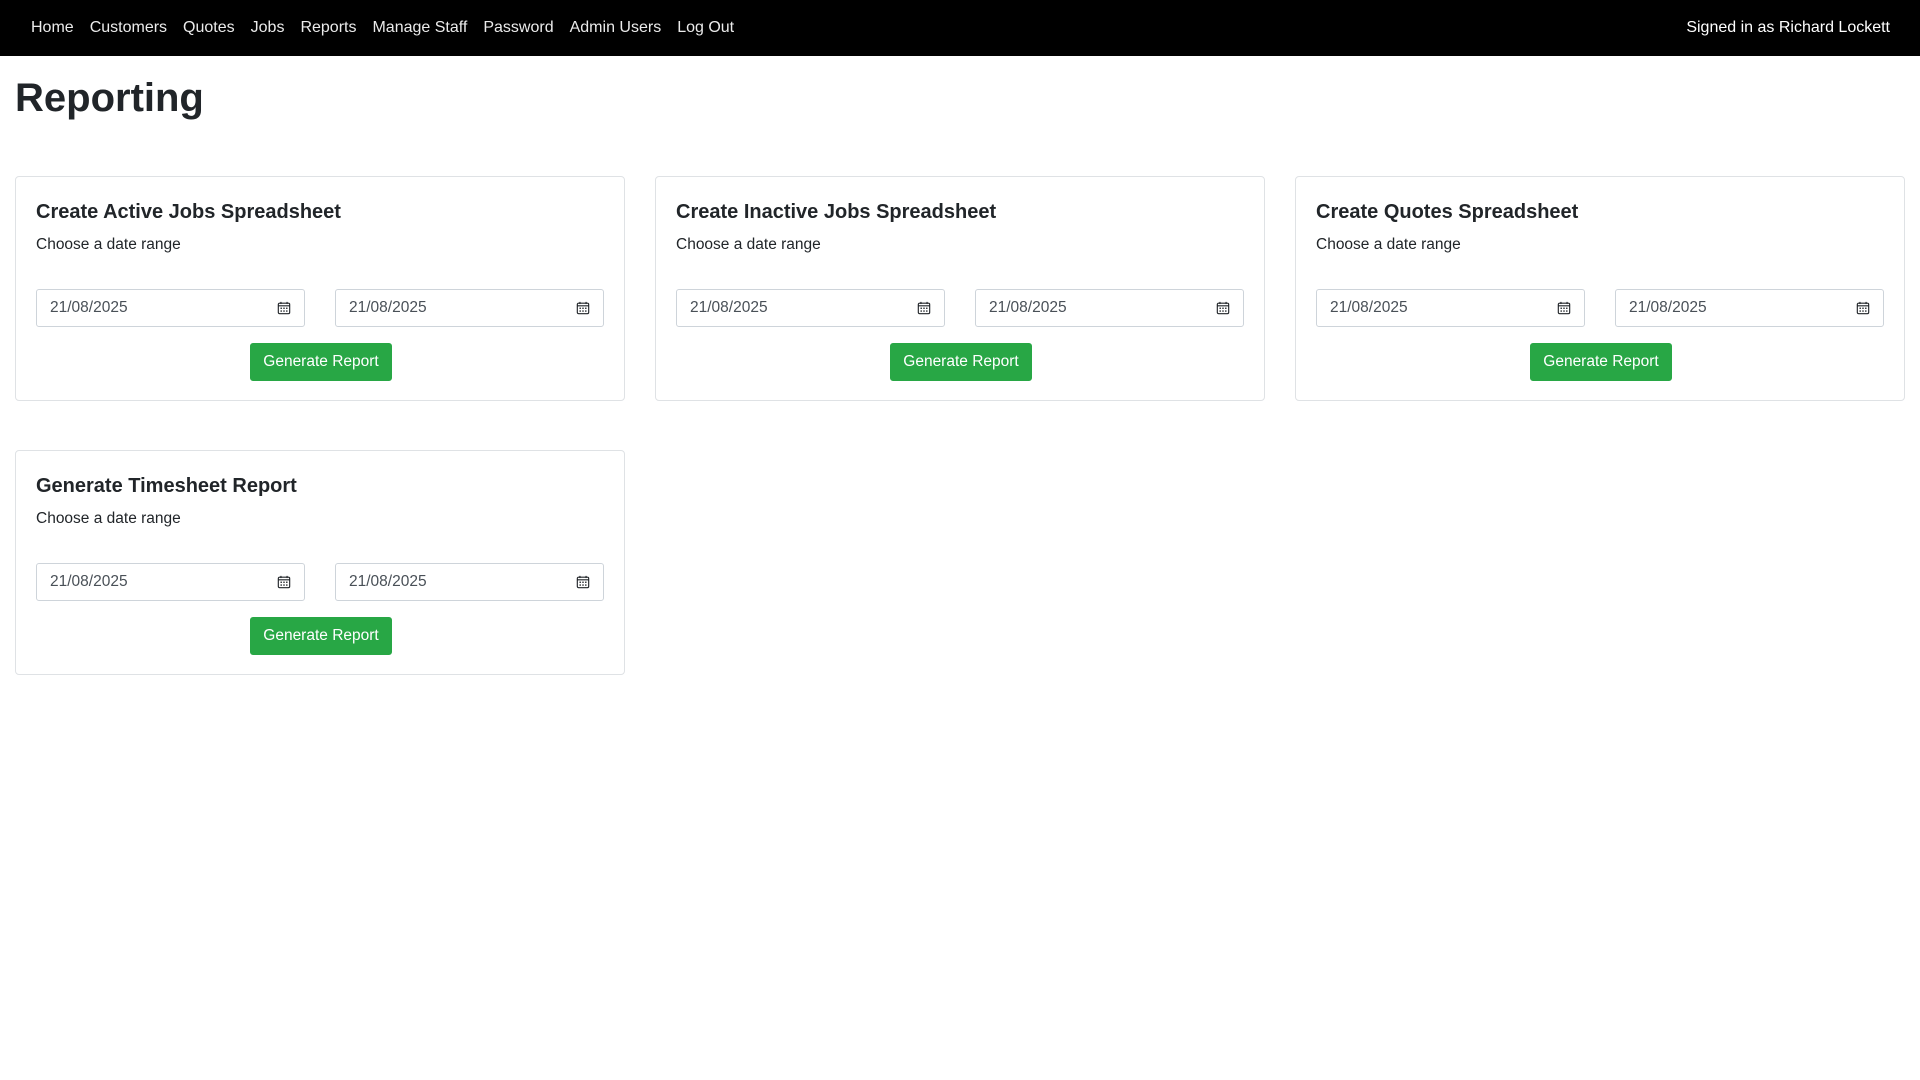  I want to click on nav-quotes: Quotes, so click(209, 28).